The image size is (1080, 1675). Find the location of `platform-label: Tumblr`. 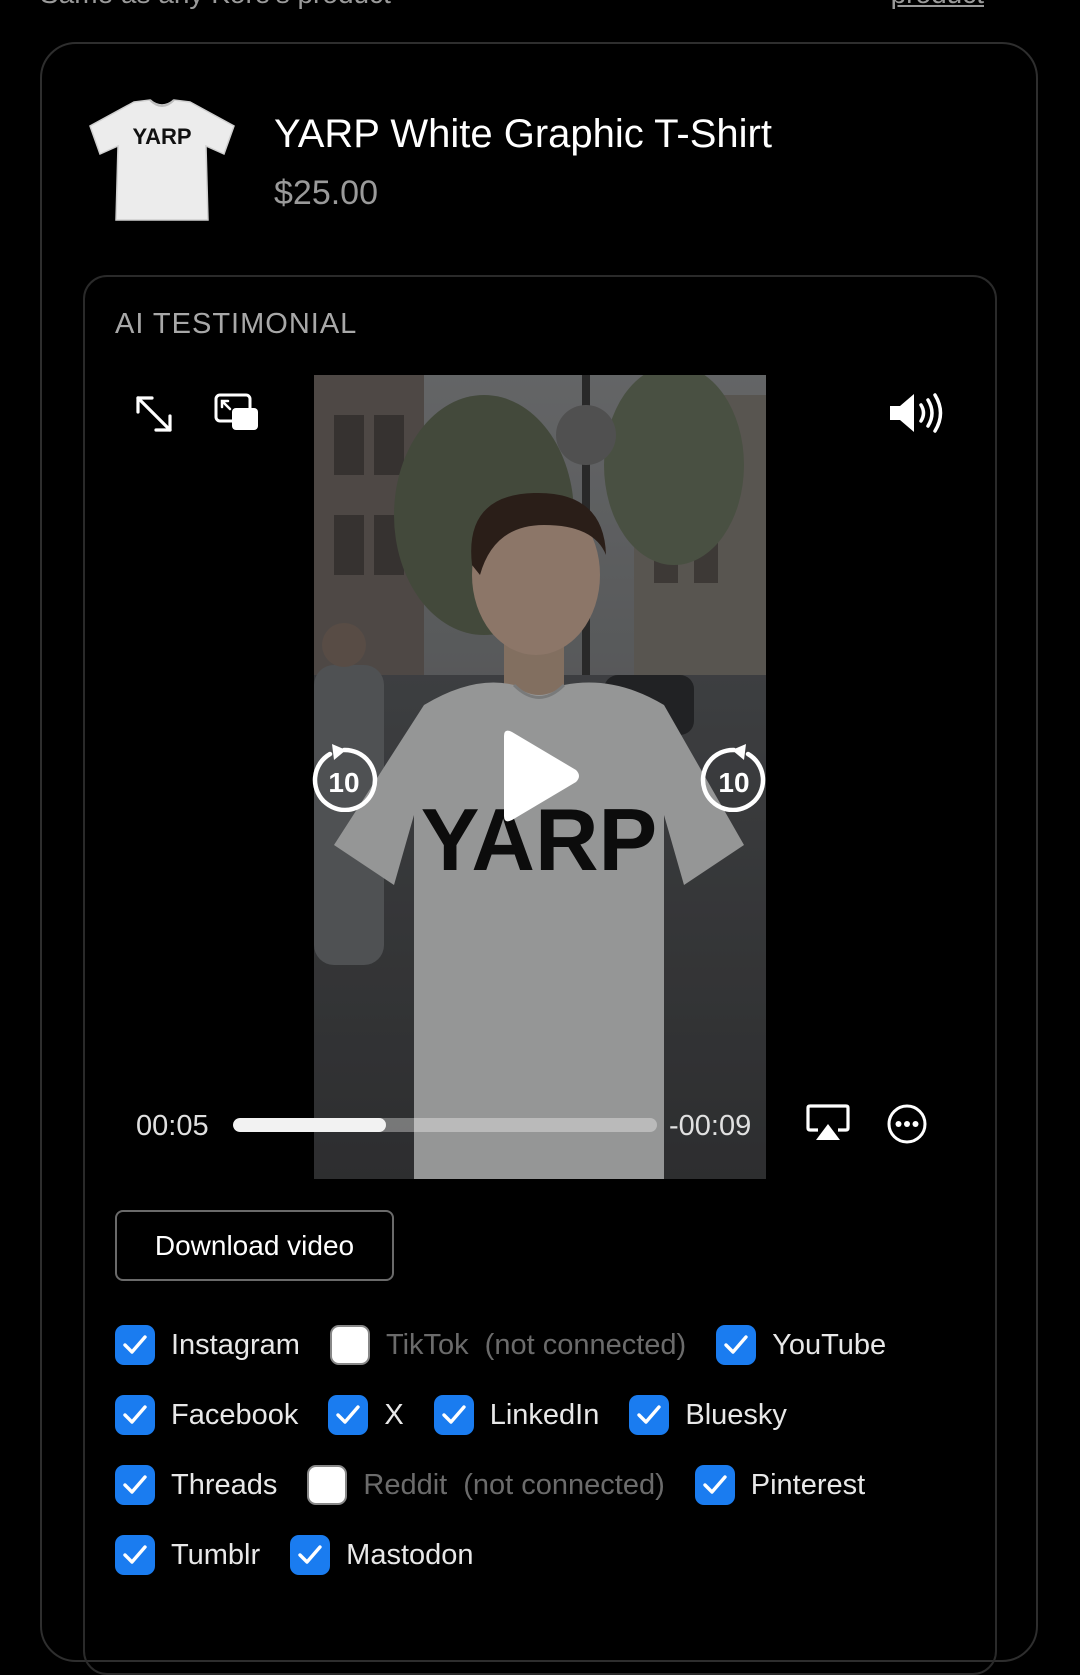

platform-label: Tumblr is located at coordinates (216, 1554).